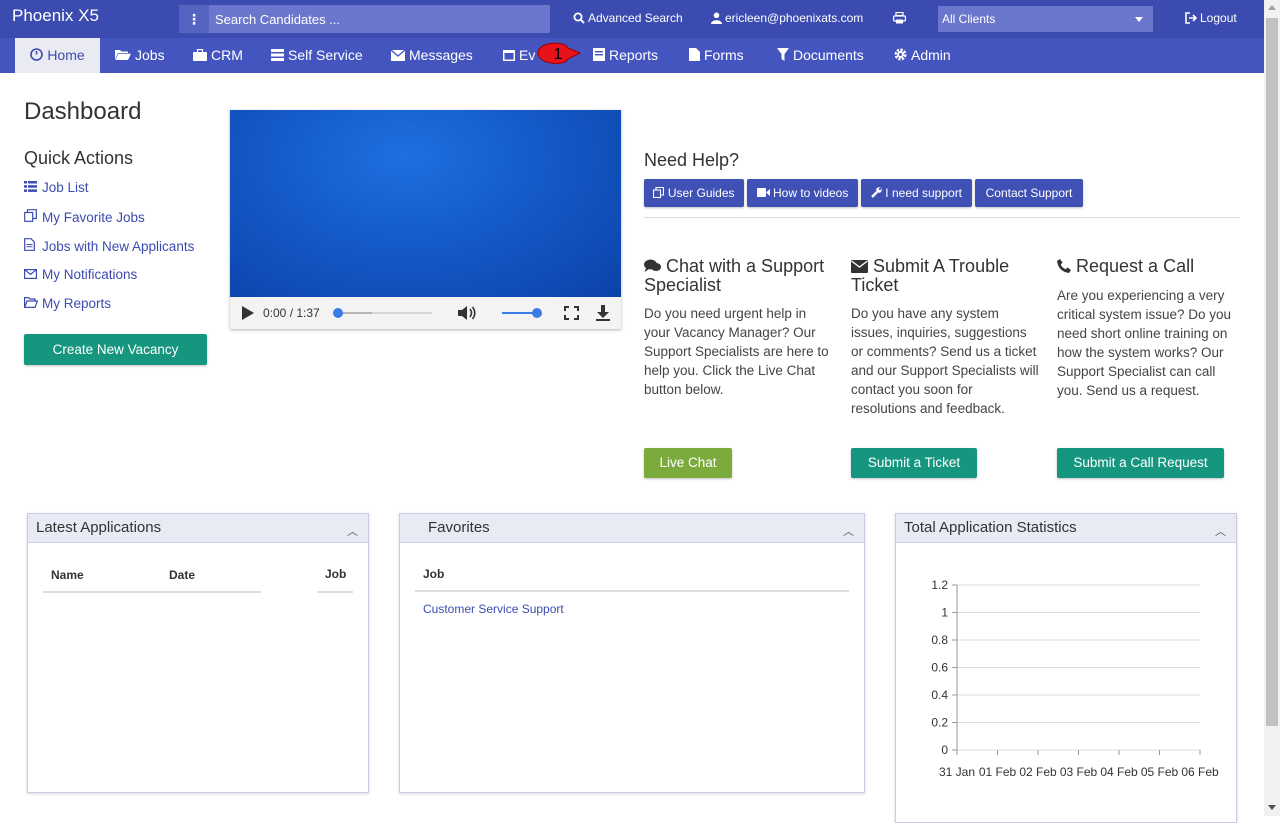 The width and height of the screenshot is (1280, 823). I want to click on nav-self-service: Self Service, so click(317, 55).